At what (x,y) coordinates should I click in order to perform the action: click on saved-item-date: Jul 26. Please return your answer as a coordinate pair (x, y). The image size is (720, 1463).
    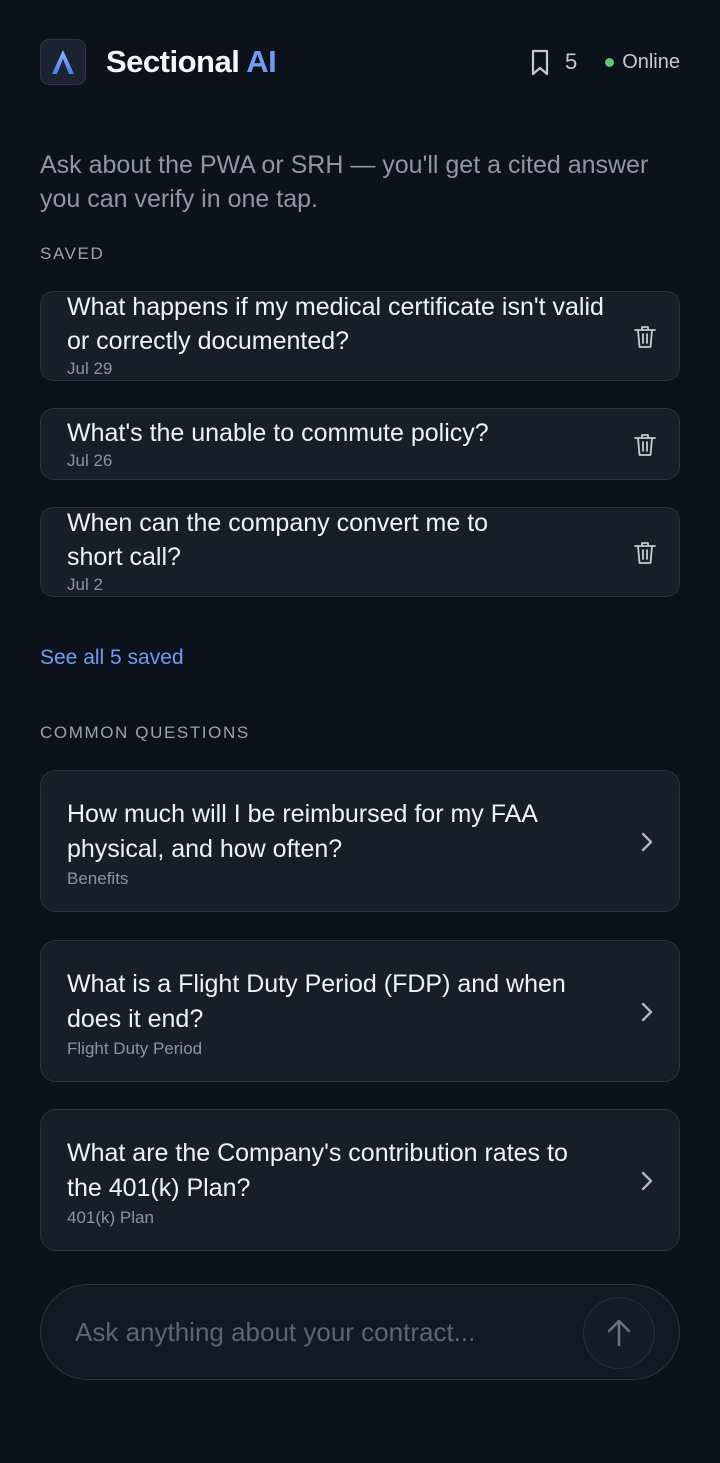
    Looking at the image, I should click on (90, 460).